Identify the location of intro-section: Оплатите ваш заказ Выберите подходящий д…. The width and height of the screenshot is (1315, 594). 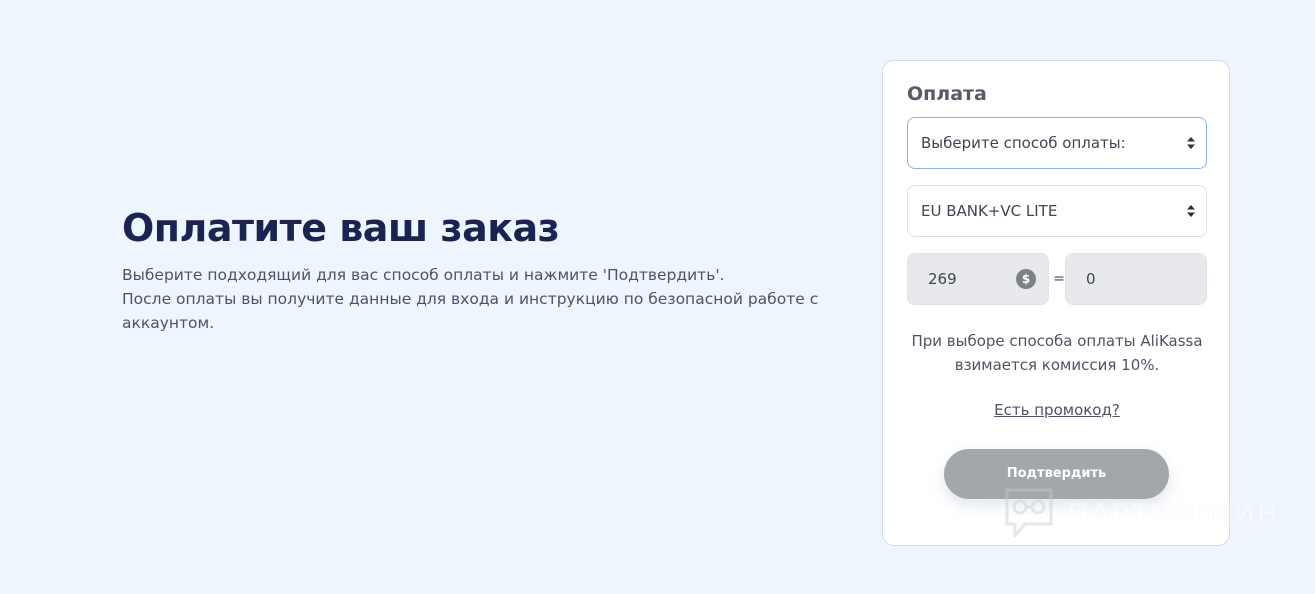
(472, 270).